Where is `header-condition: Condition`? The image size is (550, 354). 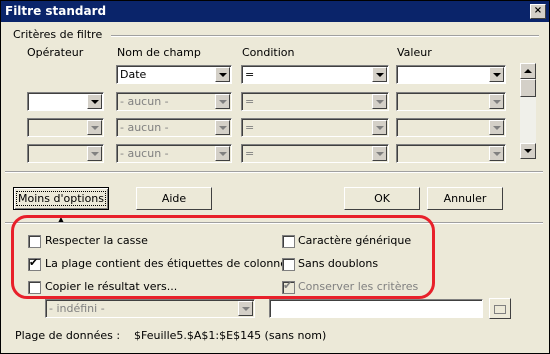 header-condition: Condition is located at coordinates (268, 52).